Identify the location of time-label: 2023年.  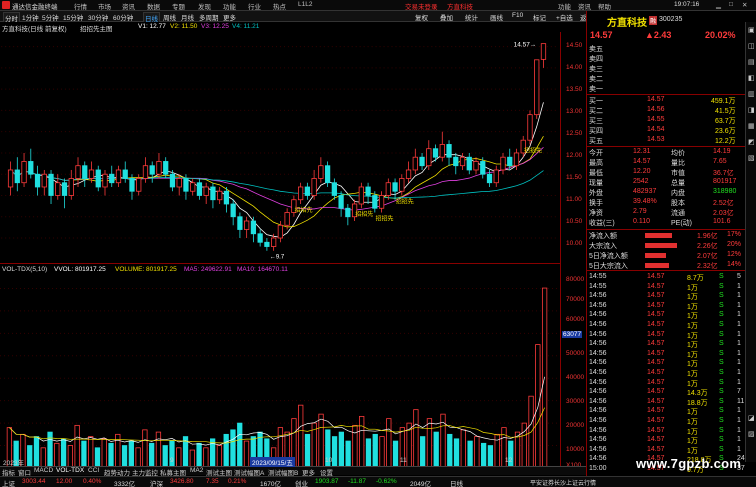
(13, 463).